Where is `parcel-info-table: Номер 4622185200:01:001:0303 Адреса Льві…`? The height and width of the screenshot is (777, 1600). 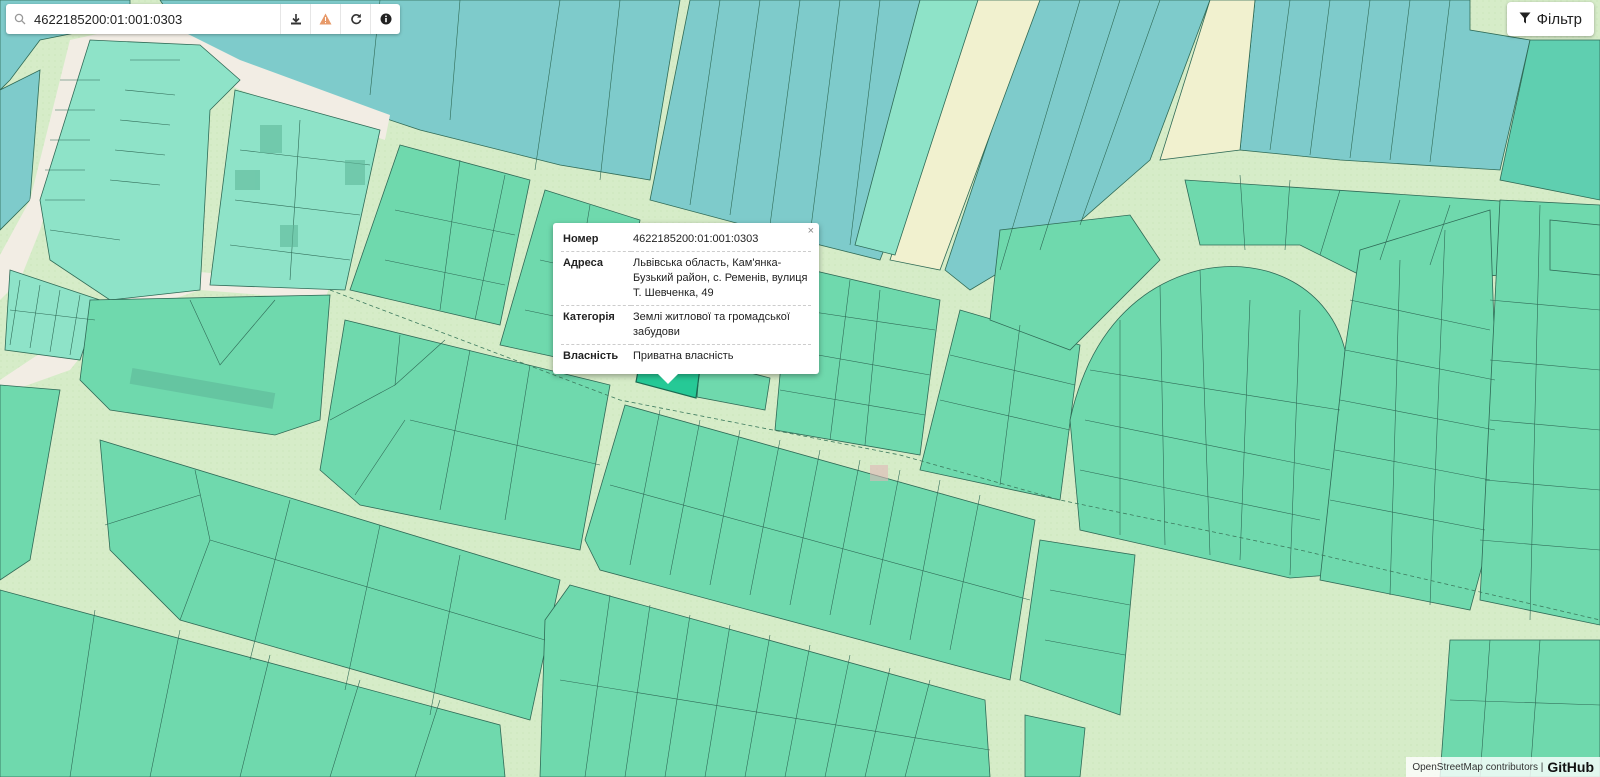
parcel-info-table: Номер 4622185200:01:001:0303 Адреса Льві… is located at coordinates (686, 298).